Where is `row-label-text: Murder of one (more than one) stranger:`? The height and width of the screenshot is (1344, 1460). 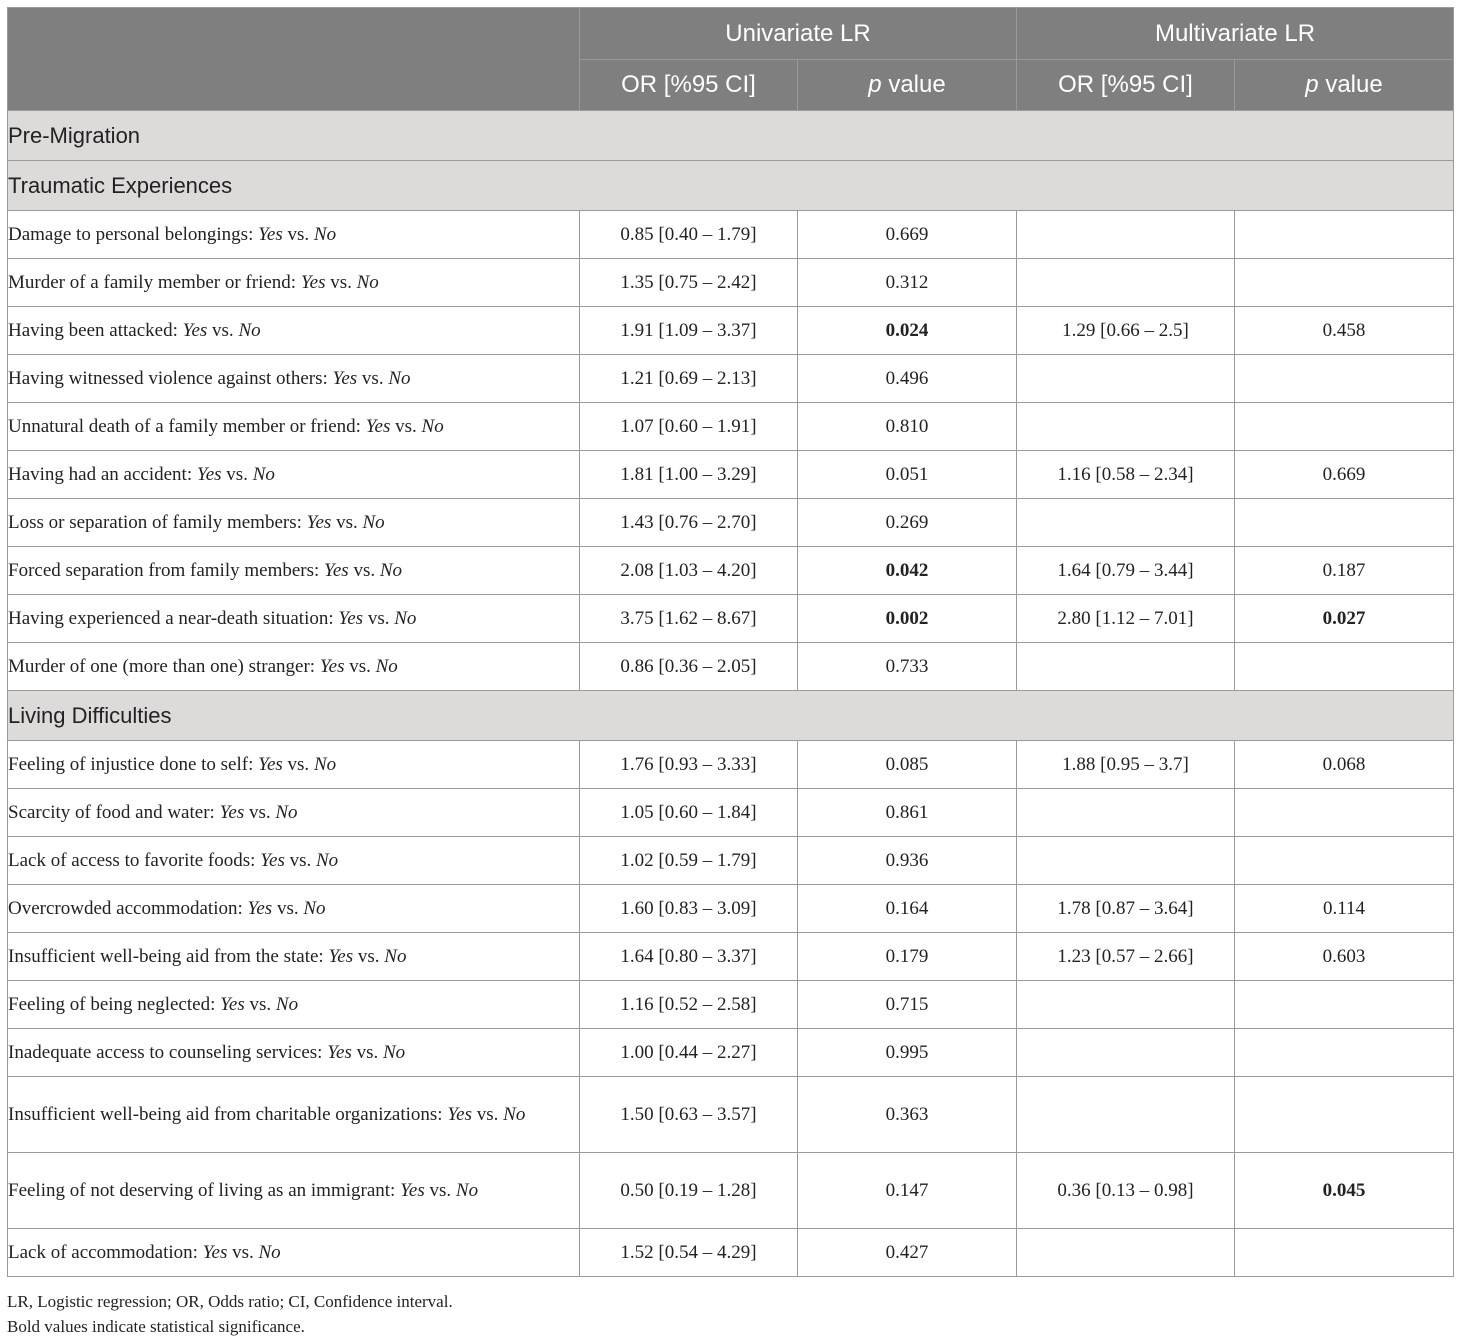
row-label-text: Murder of one (more than one) stranger: is located at coordinates (164, 666).